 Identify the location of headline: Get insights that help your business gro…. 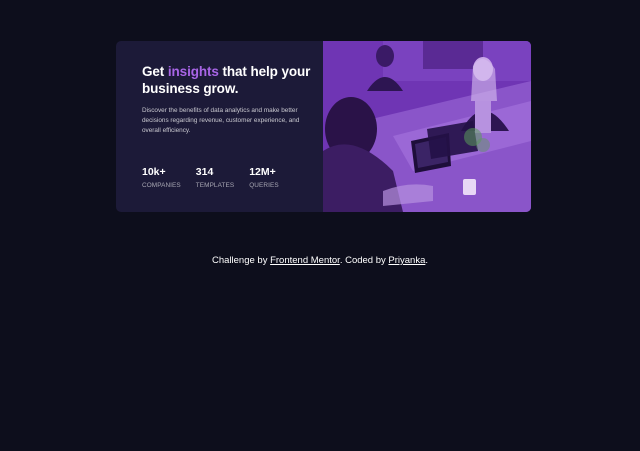
(229, 80).